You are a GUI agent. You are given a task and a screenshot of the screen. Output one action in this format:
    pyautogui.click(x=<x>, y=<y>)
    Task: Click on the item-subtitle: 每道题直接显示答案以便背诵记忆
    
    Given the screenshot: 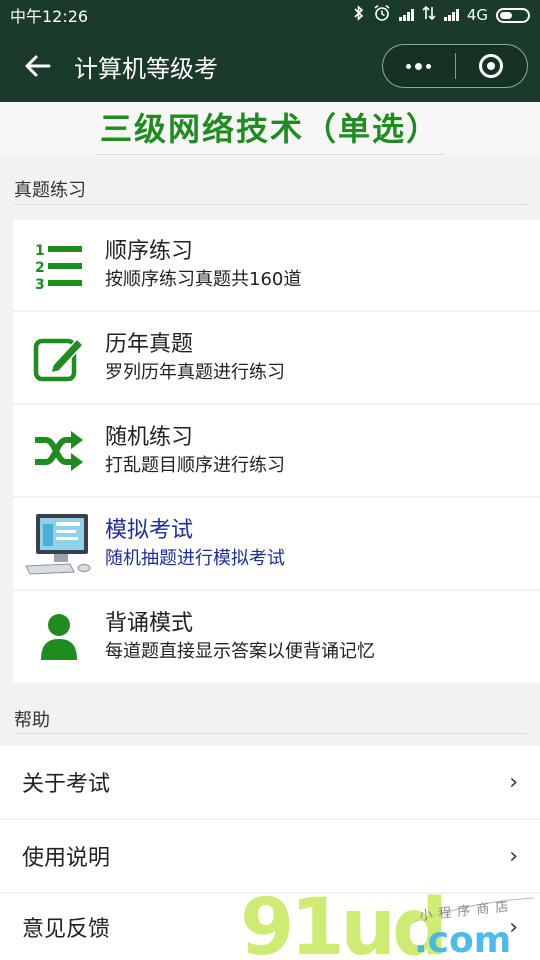 What is the action you would take?
    pyautogui.click(x=240, y=651)
    